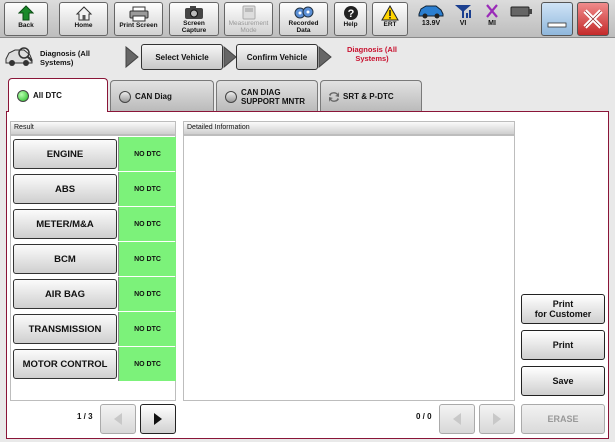 The height and width of the screenshot is (442, 615). I want to click on detail-next-button, so click(497, 419).